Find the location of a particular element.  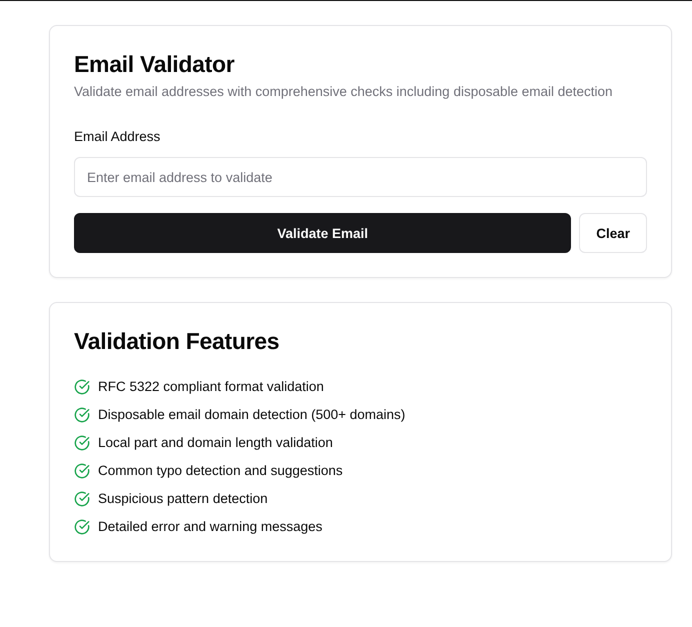

validate-button: Validate Email is located at coordinates (323, 233).